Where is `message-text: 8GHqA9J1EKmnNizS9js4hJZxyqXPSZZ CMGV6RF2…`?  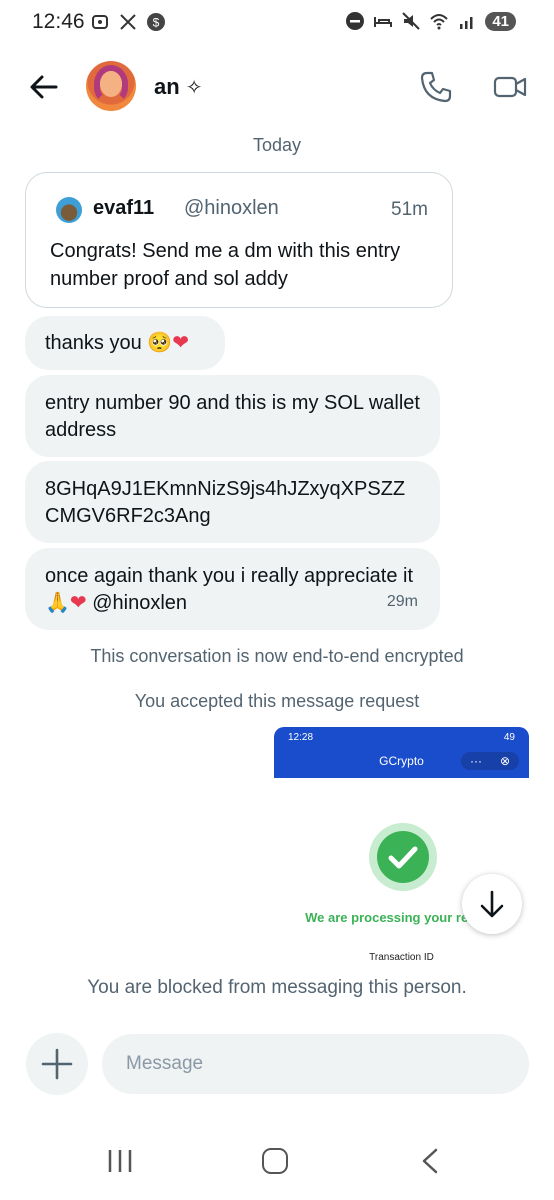
message-text: 8GHqA9J1EKmnNizS9js4hJZxyqXPSZZ CMGV6RF2… is located at coordinates (225, 502).